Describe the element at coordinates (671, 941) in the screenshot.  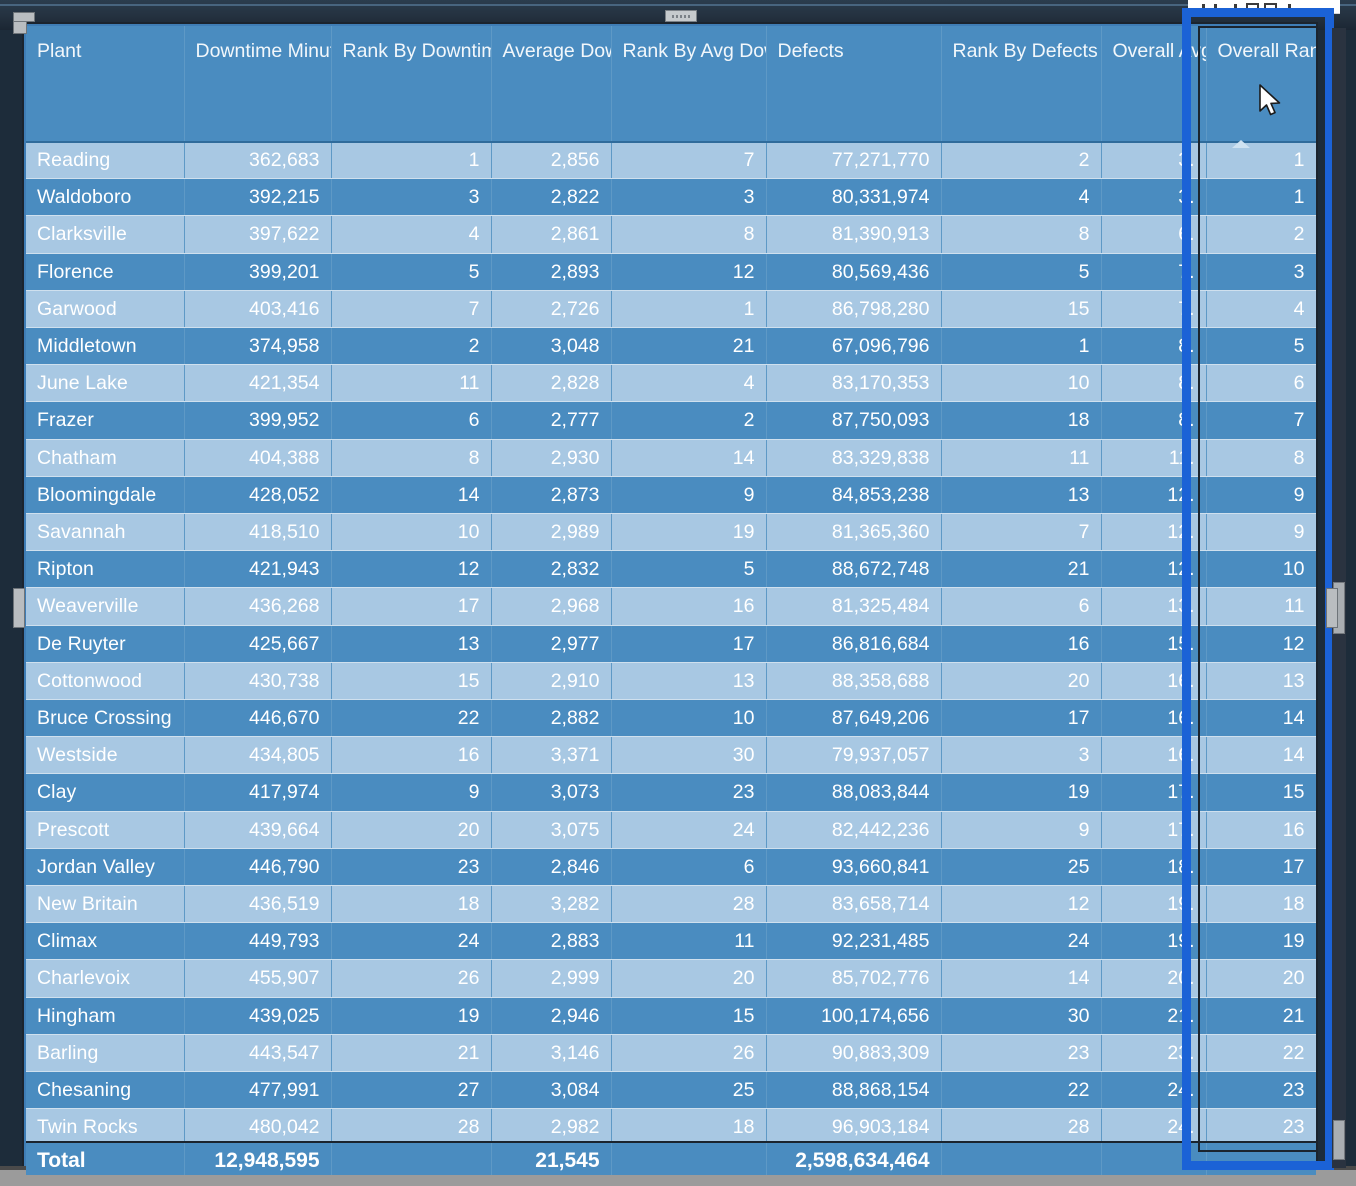
I see `table-row: Climax 449,793 24 2,883 11 92,231,485 24 19. 19` at that location.